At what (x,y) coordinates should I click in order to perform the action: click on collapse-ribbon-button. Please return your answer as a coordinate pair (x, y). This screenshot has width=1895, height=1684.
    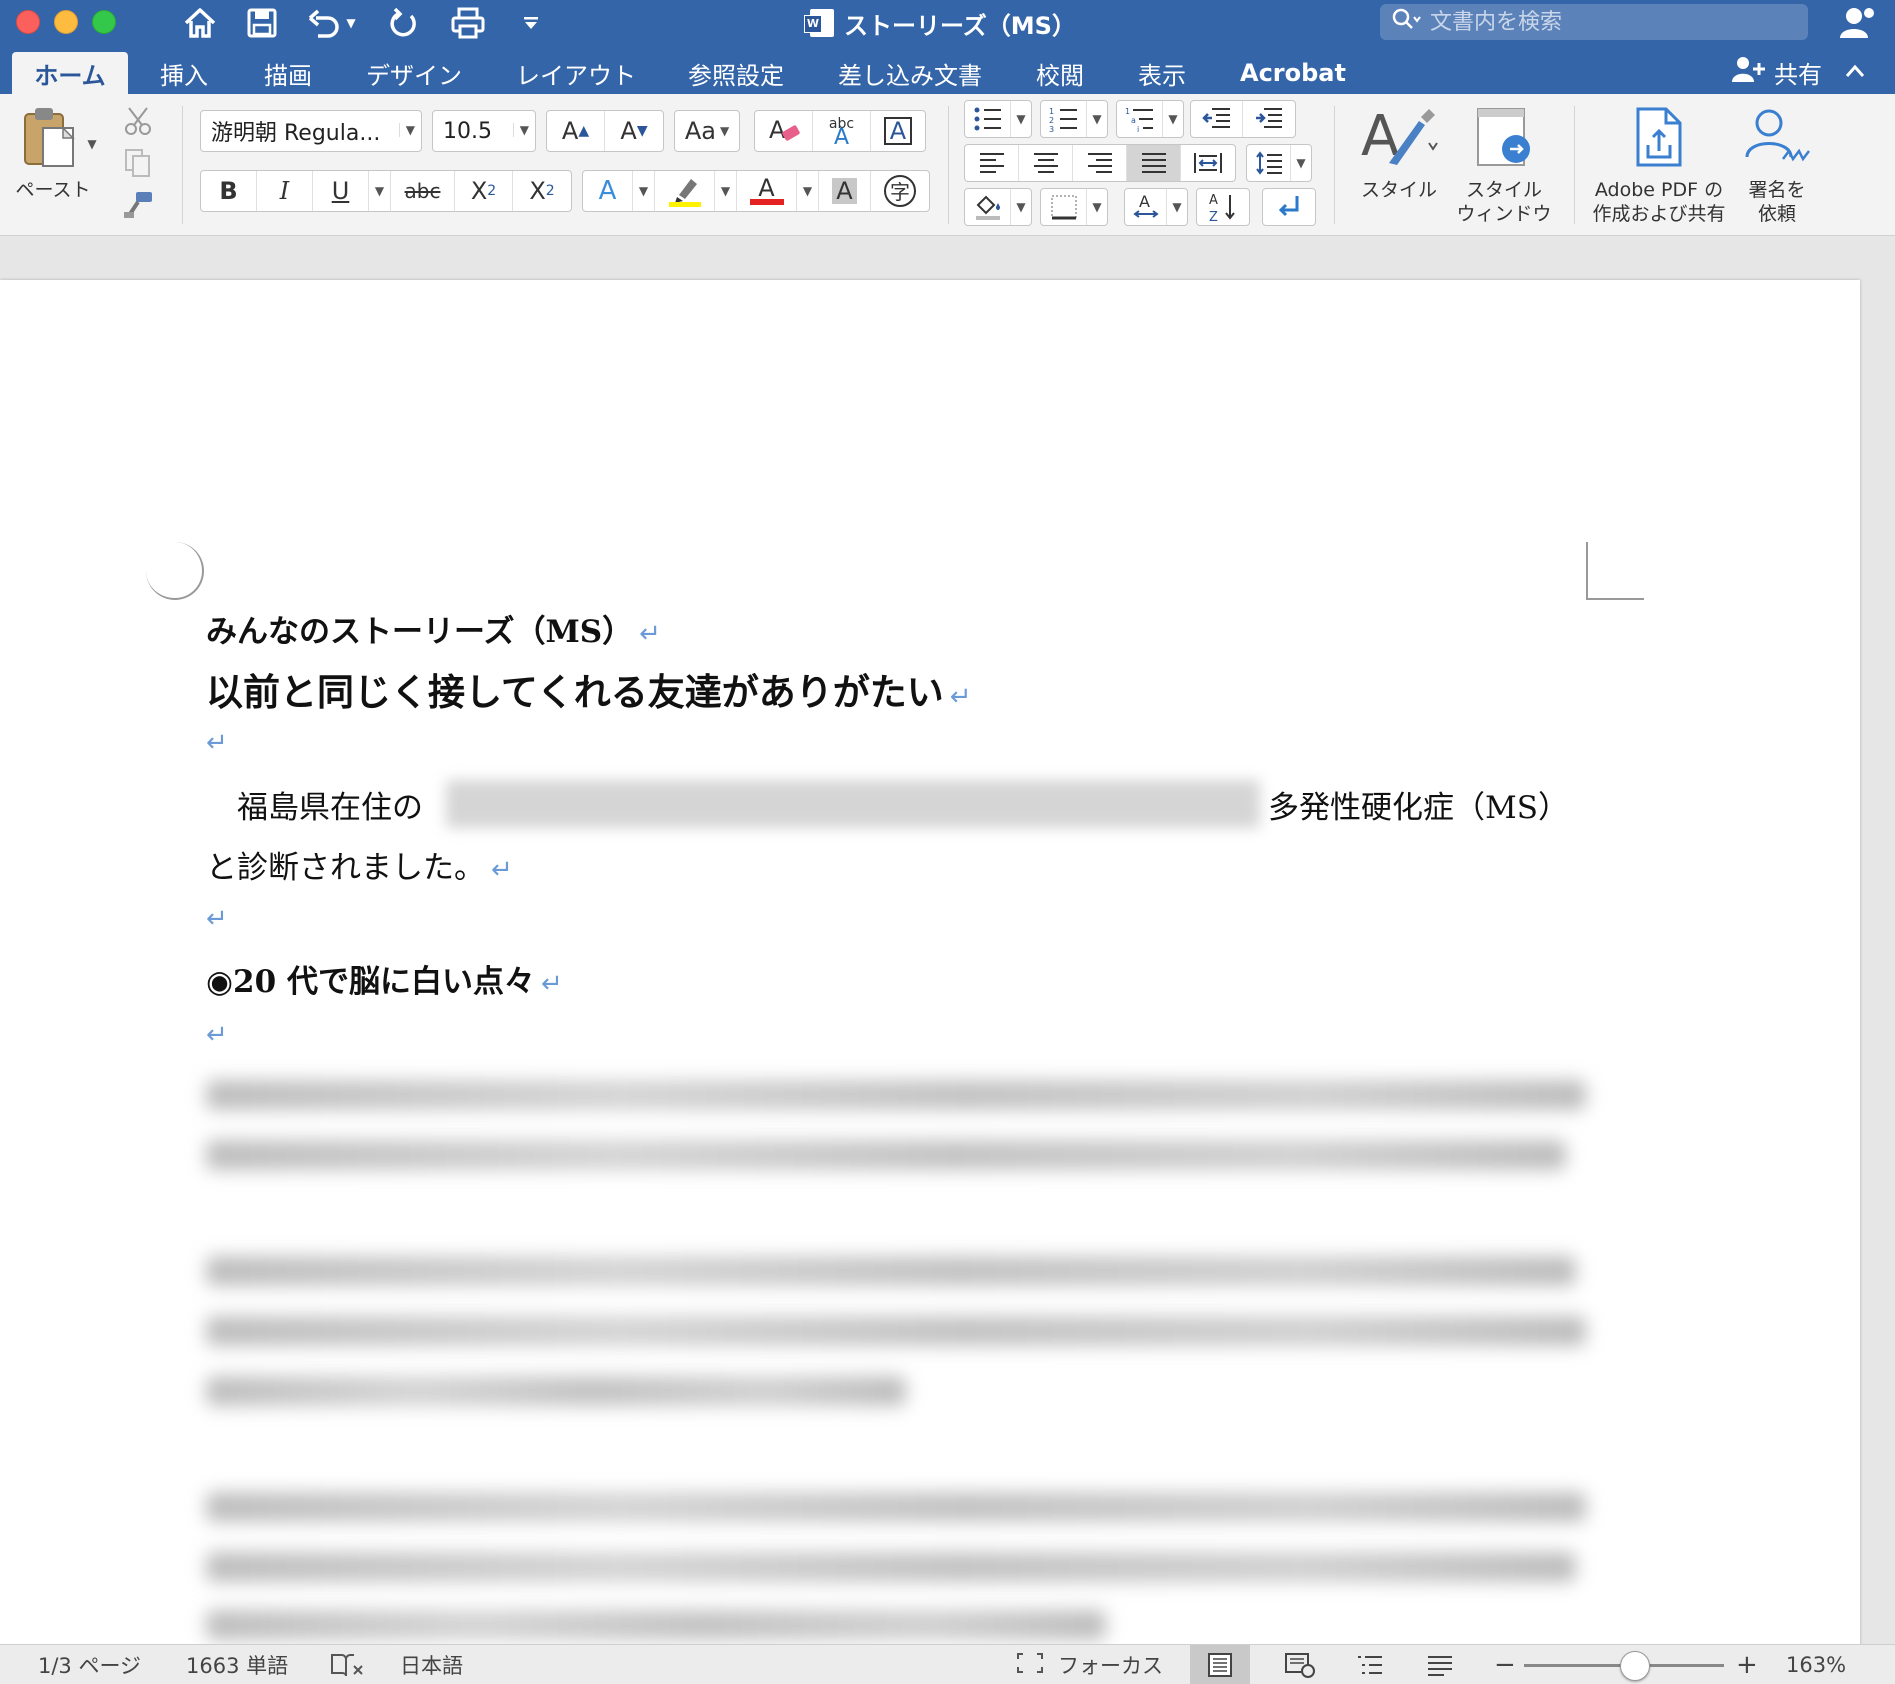
    Looking at the image, I should click on (1855, 71).